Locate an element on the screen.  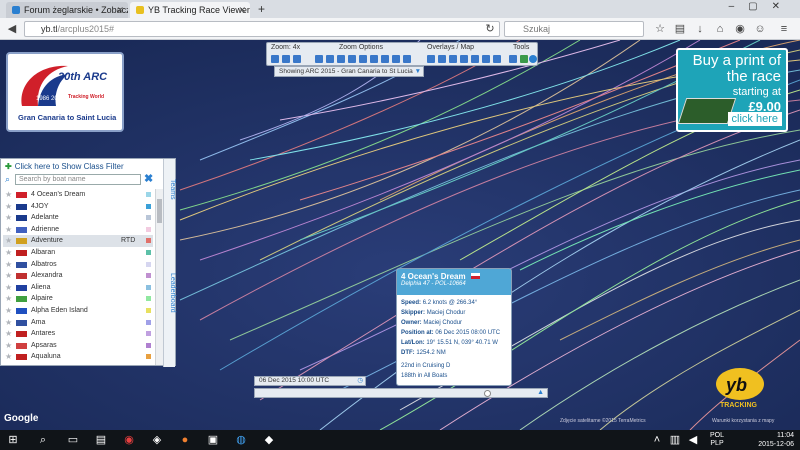
boat-list-item: ★ Albaran is located at coordinates (78, 253).